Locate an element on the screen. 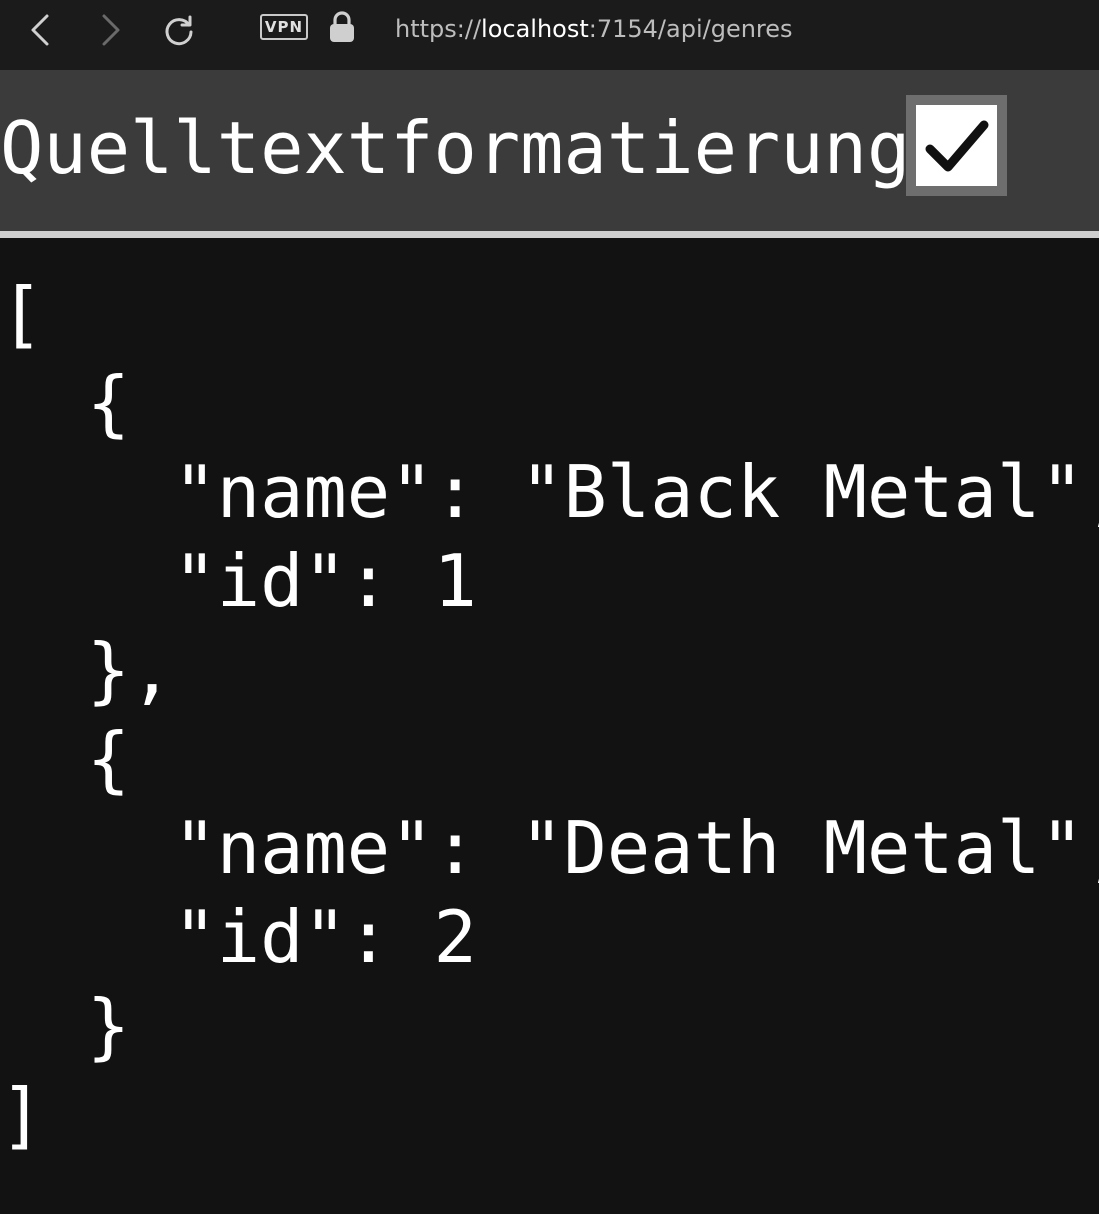 The width and height of the screenshot is (1099, 1214). pretty-print-label: Quelltextformatierung is located at coordinates (455, 148).